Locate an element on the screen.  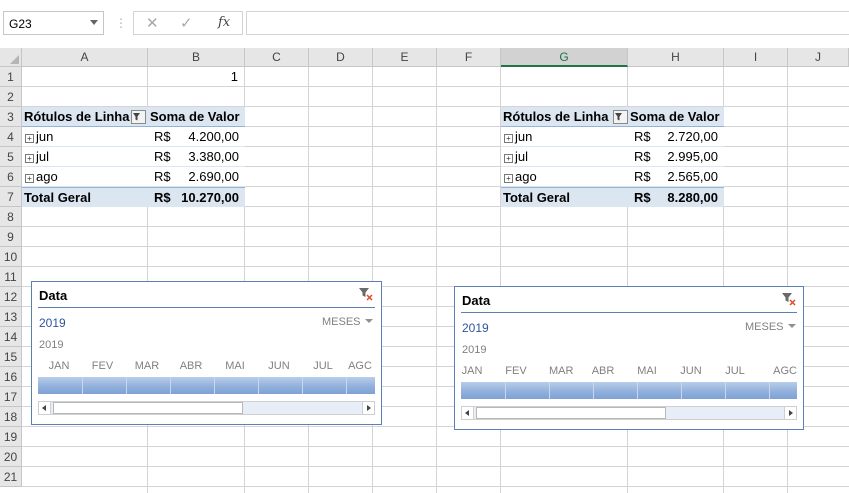
slicer-selection-label: 2019 is located at coordinates (475, 328).